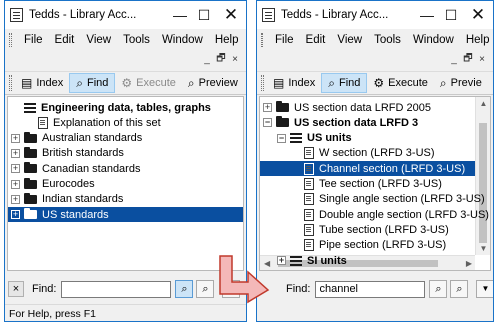  Describe the element at coordinates (268, 15) in the screenshot. I see `app-icon` at that location.